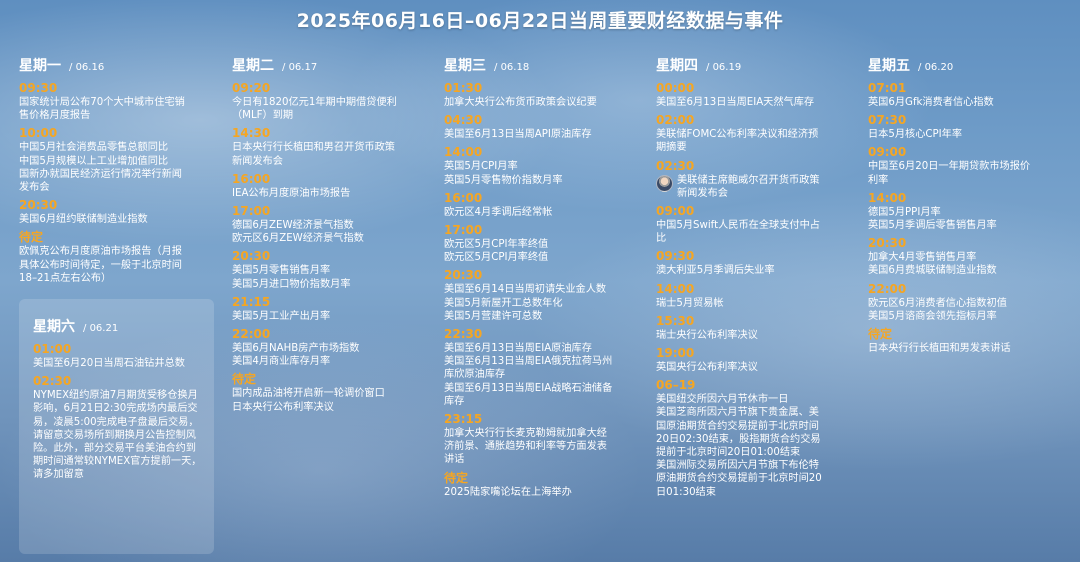 Image resolution: width=1080 pixels, height=562 pixels. I want to click on event-time: 14:00, so click(463, 152).